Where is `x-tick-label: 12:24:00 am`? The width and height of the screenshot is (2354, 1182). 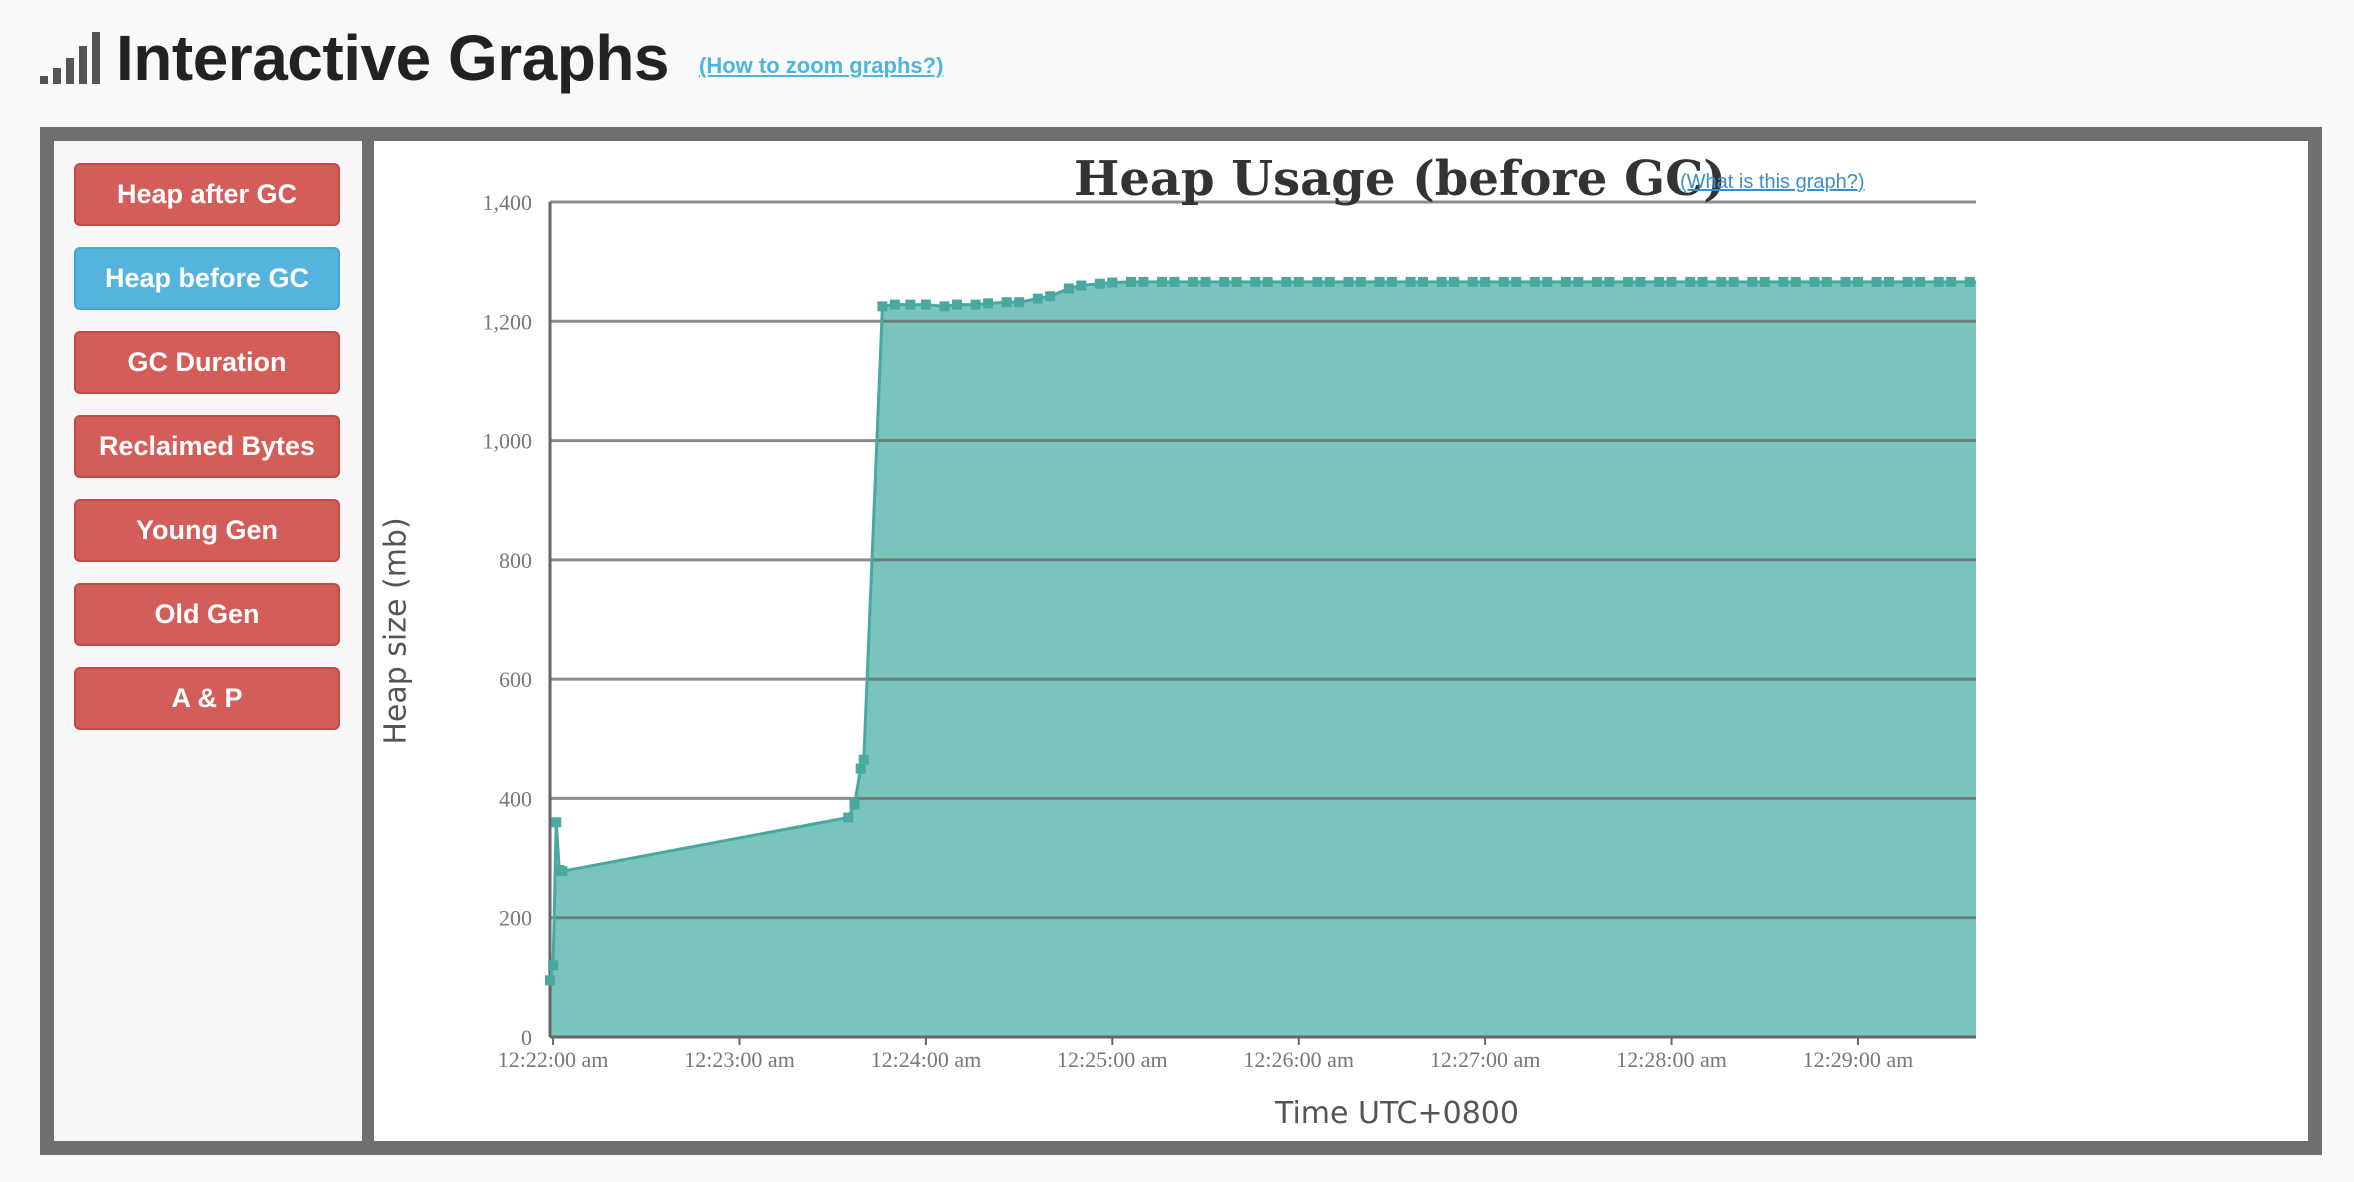 x-tick-label: 12:24:00 am is located at coordinates (926, 1059).